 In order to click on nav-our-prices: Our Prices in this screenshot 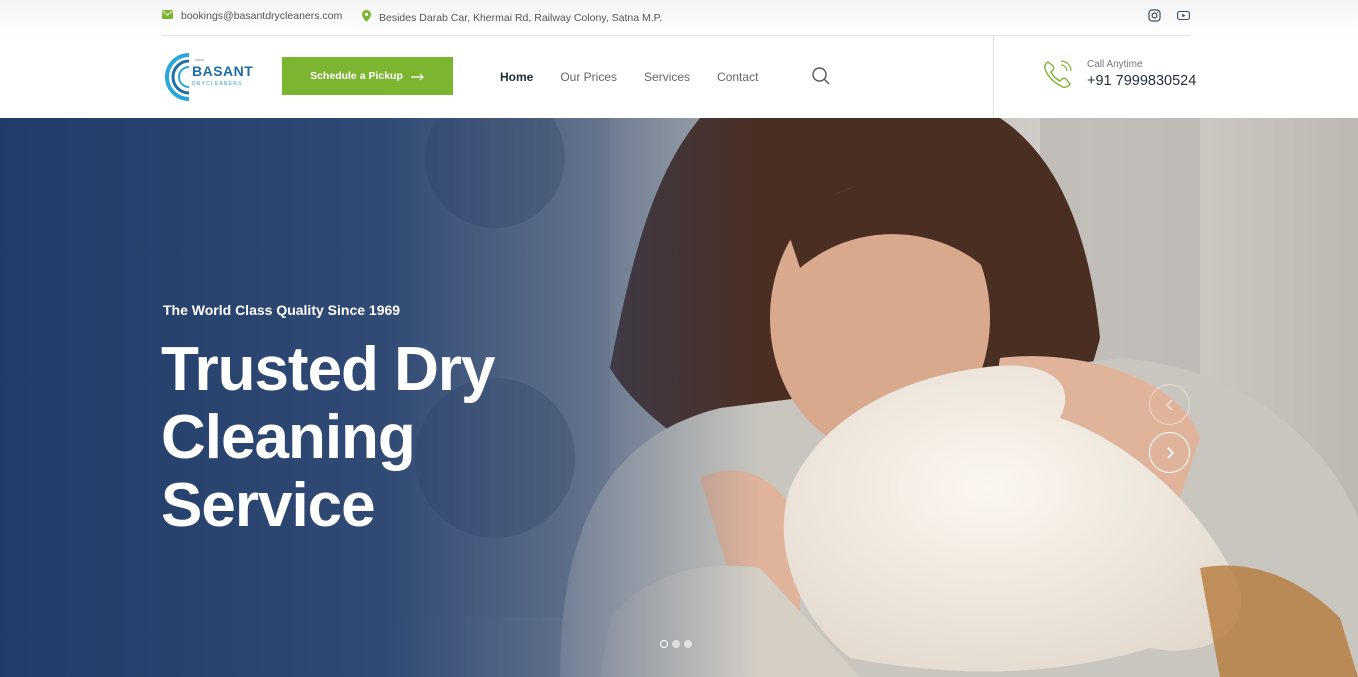, I will do `click(588, 77)`.